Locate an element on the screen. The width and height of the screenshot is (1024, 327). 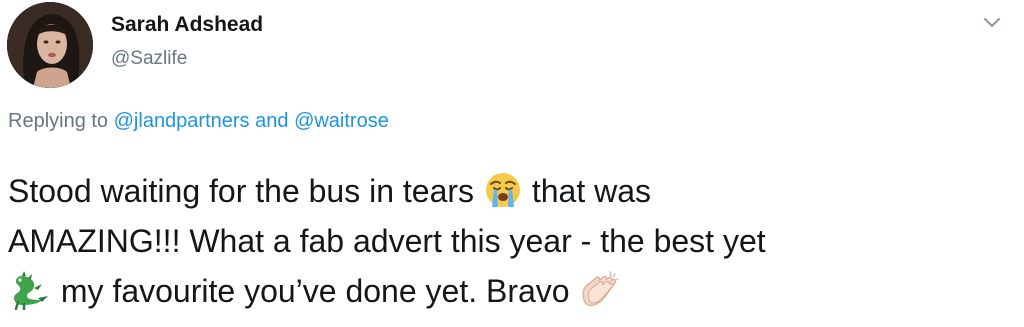
avatar is located at coordinates (50, 45).